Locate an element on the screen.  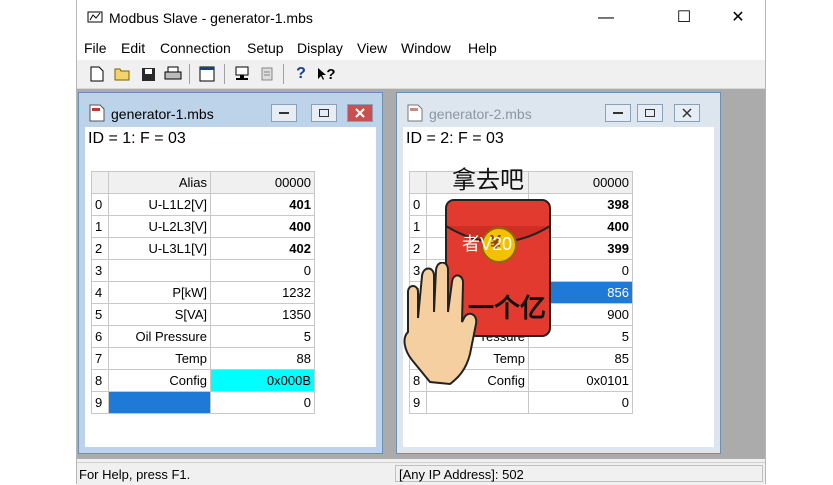
open-icon is located at coordinates (123, 74).